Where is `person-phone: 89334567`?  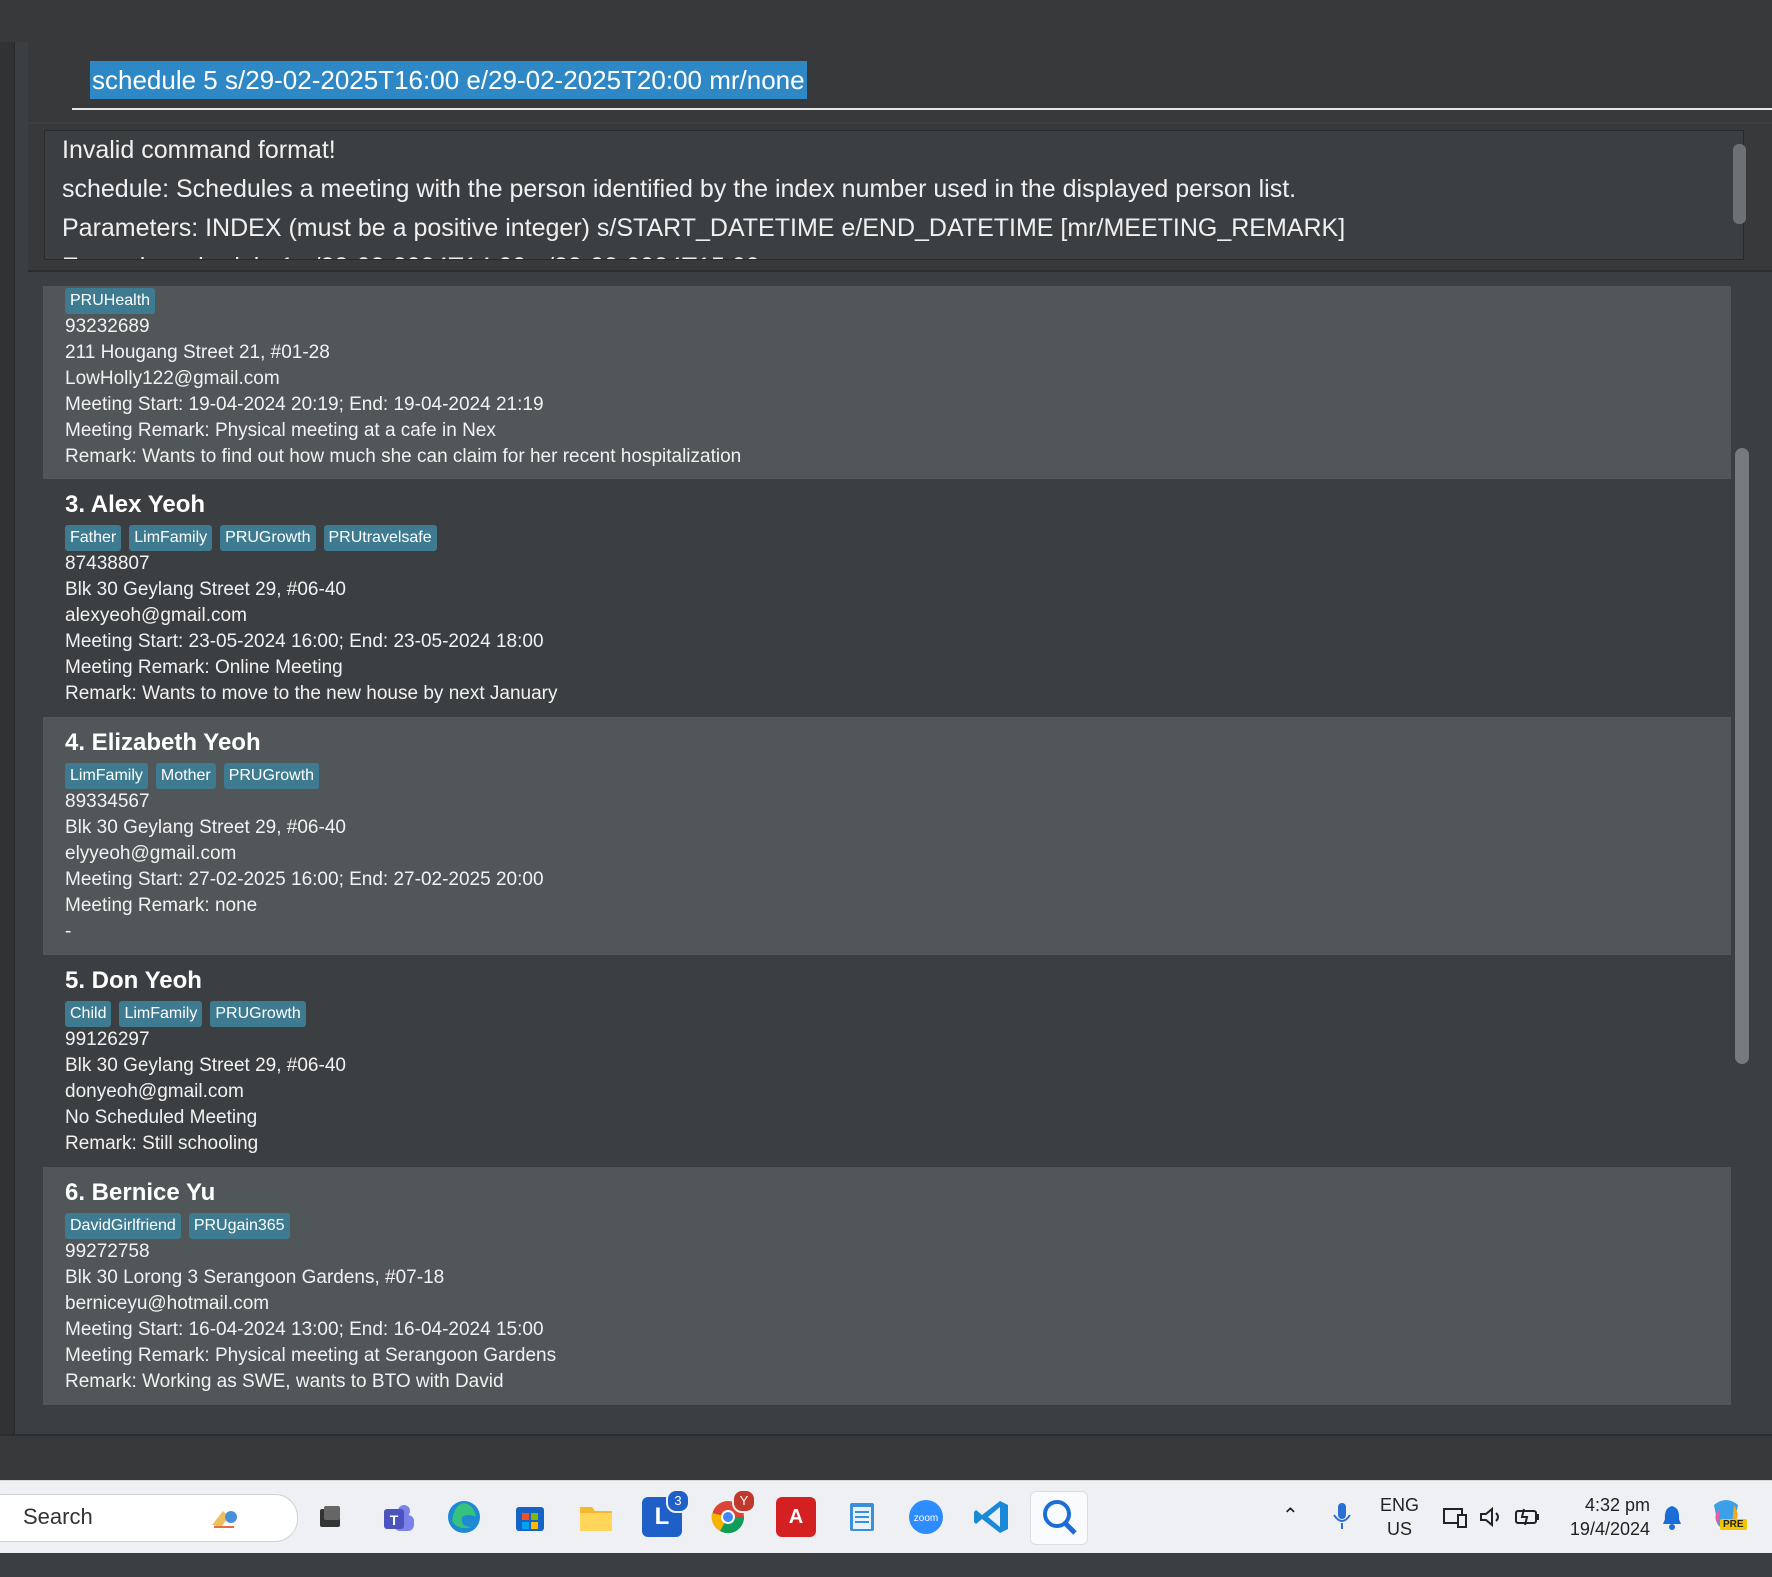 person-phone: 89334567 is located at coordinates (107, 801).